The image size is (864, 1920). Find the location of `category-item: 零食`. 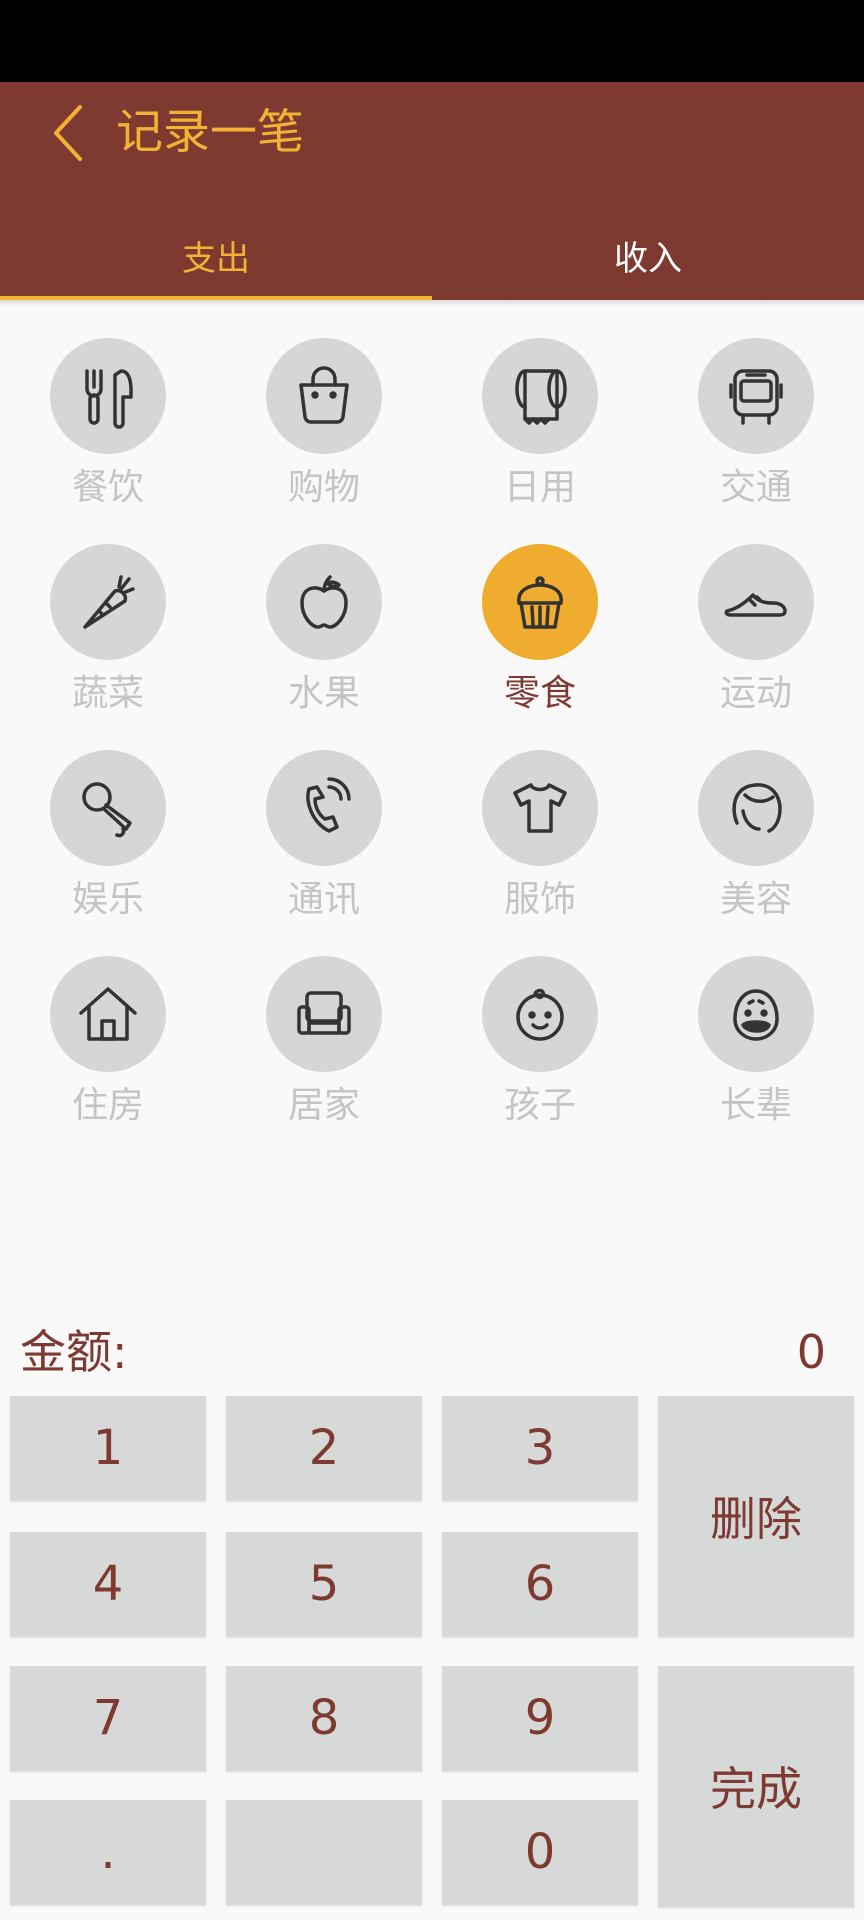

category-item: 零食 is located at coordinates (540, 629).